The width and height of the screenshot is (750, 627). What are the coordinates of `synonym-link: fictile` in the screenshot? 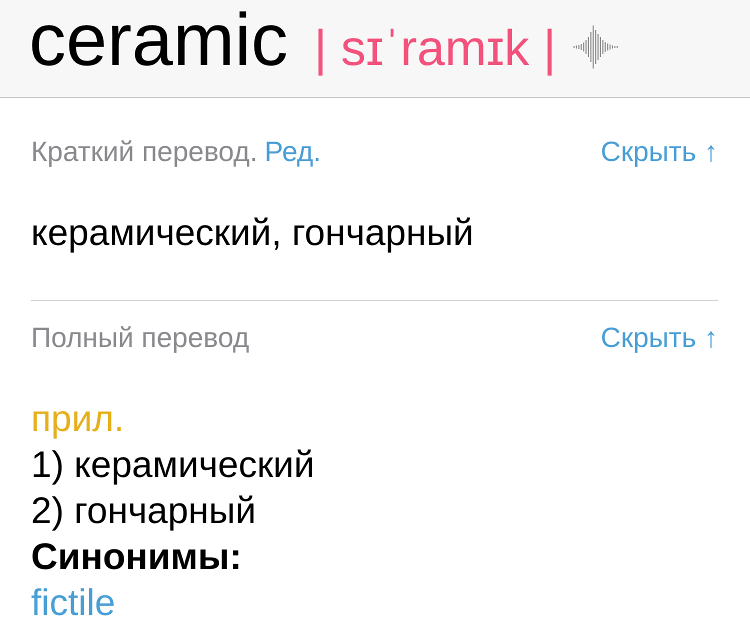 It's located at (374, 603).